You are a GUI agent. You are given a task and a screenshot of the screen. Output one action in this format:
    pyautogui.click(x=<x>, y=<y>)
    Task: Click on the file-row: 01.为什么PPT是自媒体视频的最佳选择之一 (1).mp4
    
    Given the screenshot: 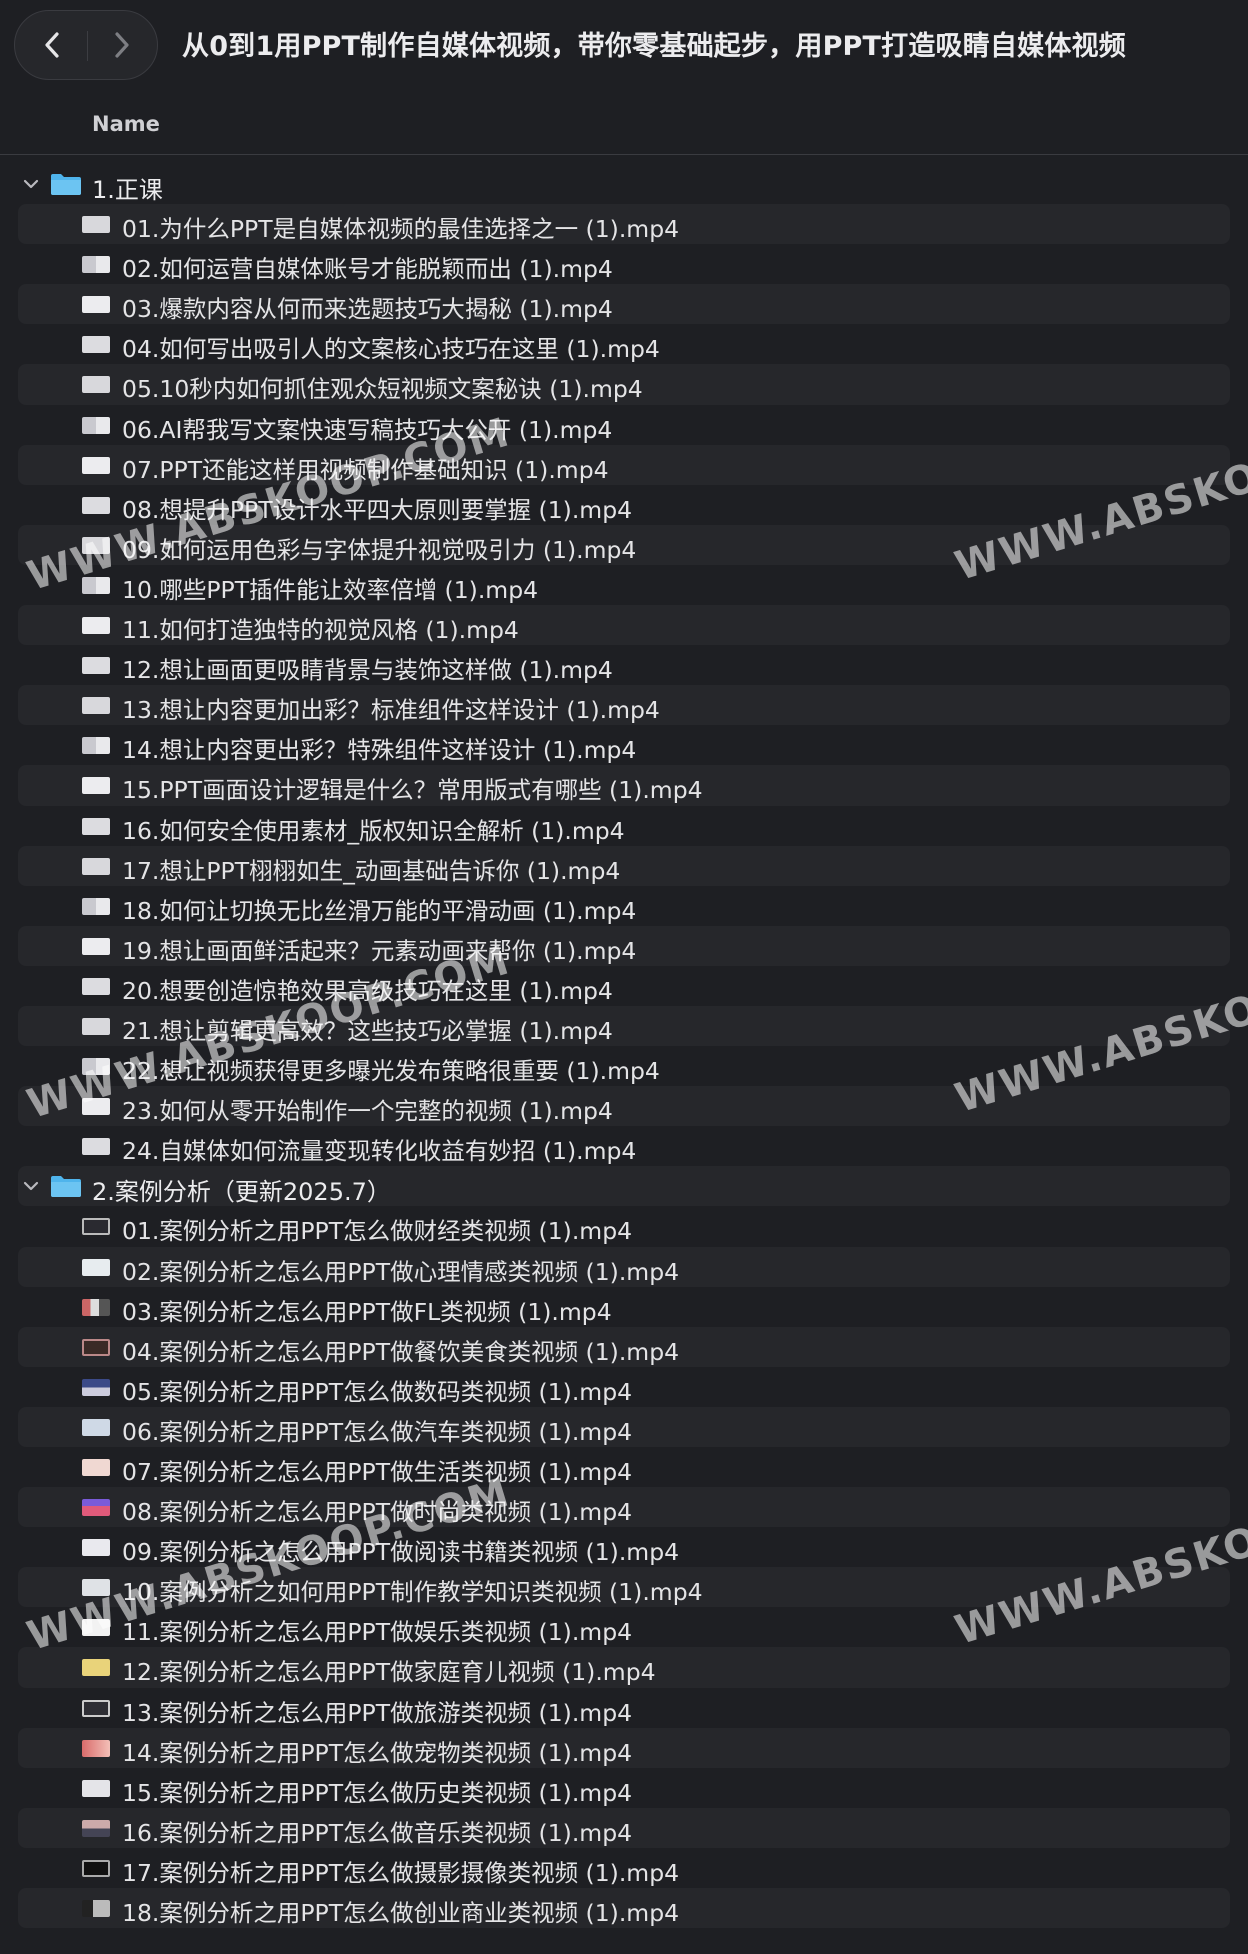 What is the action you would take?
    pyautogui.click(x=624, y=224)
    